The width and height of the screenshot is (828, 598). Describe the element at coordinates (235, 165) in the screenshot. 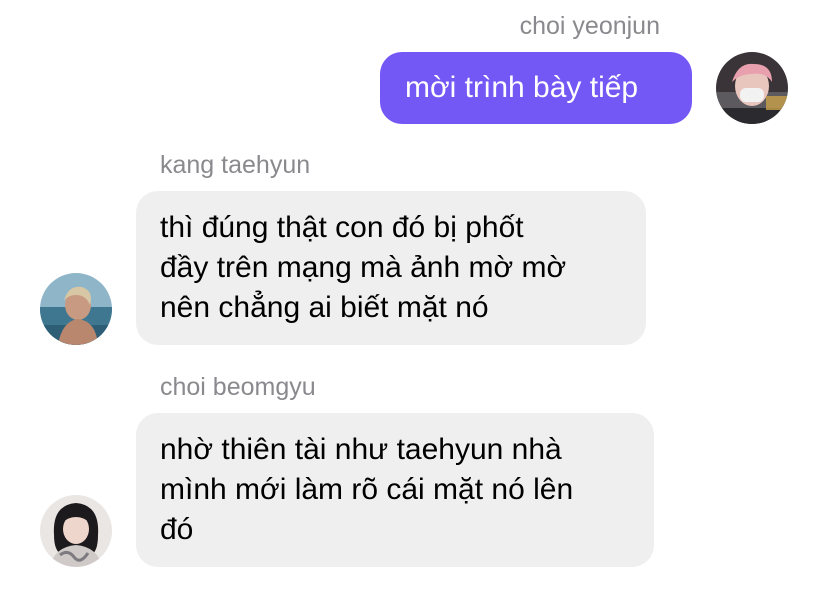

I see `sender-name-taehyun: kang taehyun` at that location.